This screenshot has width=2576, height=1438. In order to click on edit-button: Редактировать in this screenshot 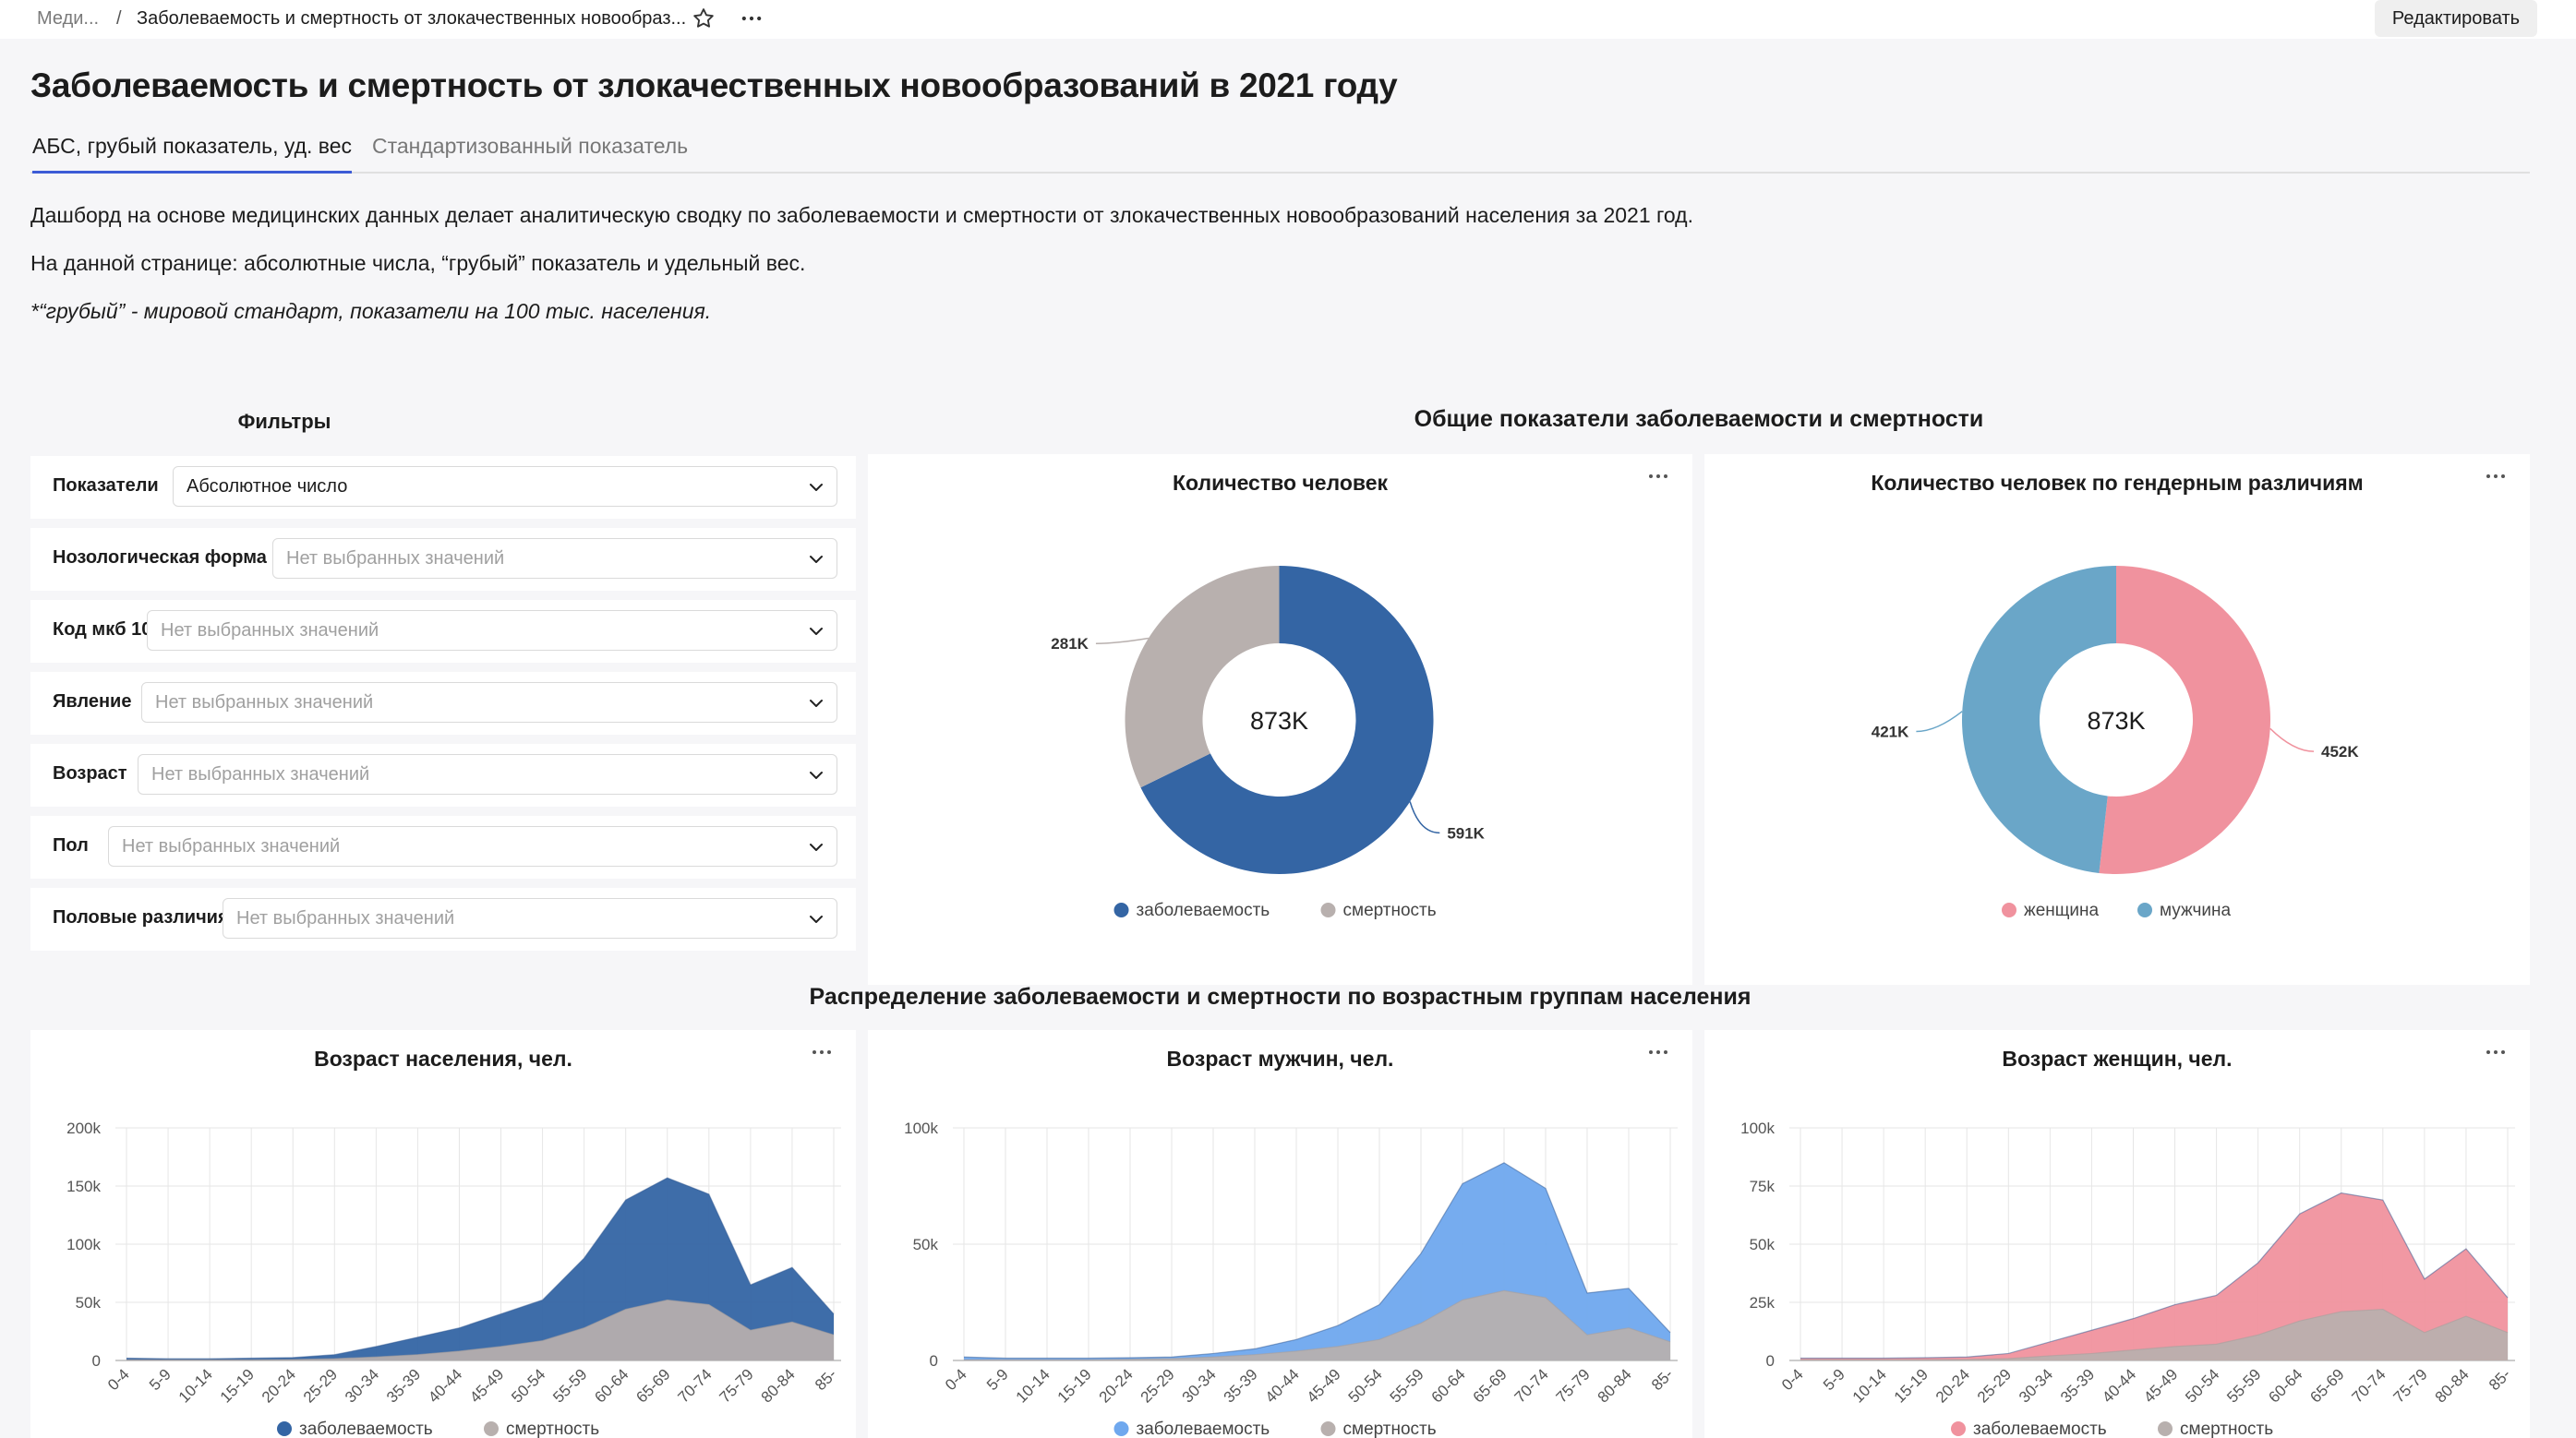, I will do `click(2456, 18)`.